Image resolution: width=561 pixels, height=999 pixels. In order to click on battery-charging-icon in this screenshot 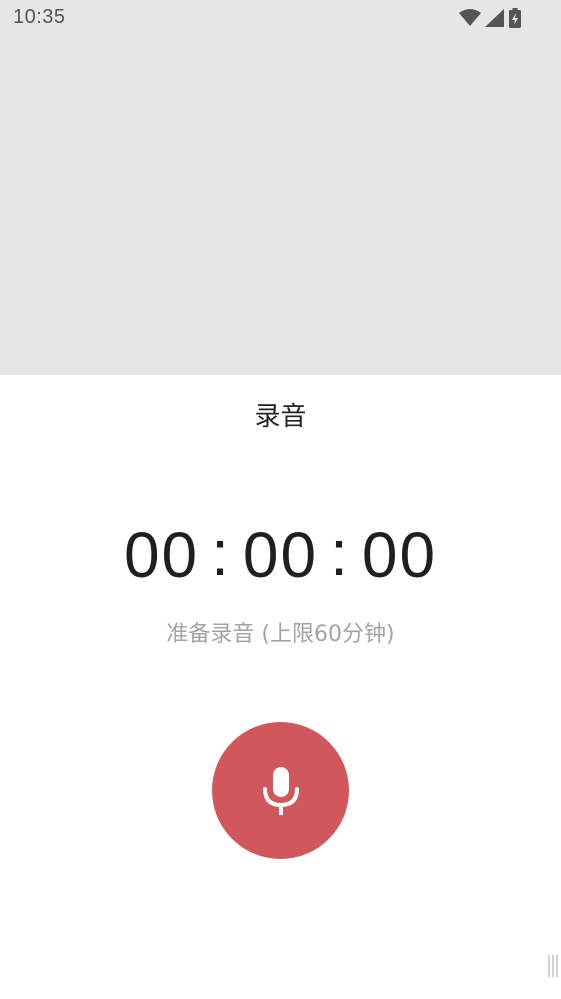, I will do `click(515, 18)`.